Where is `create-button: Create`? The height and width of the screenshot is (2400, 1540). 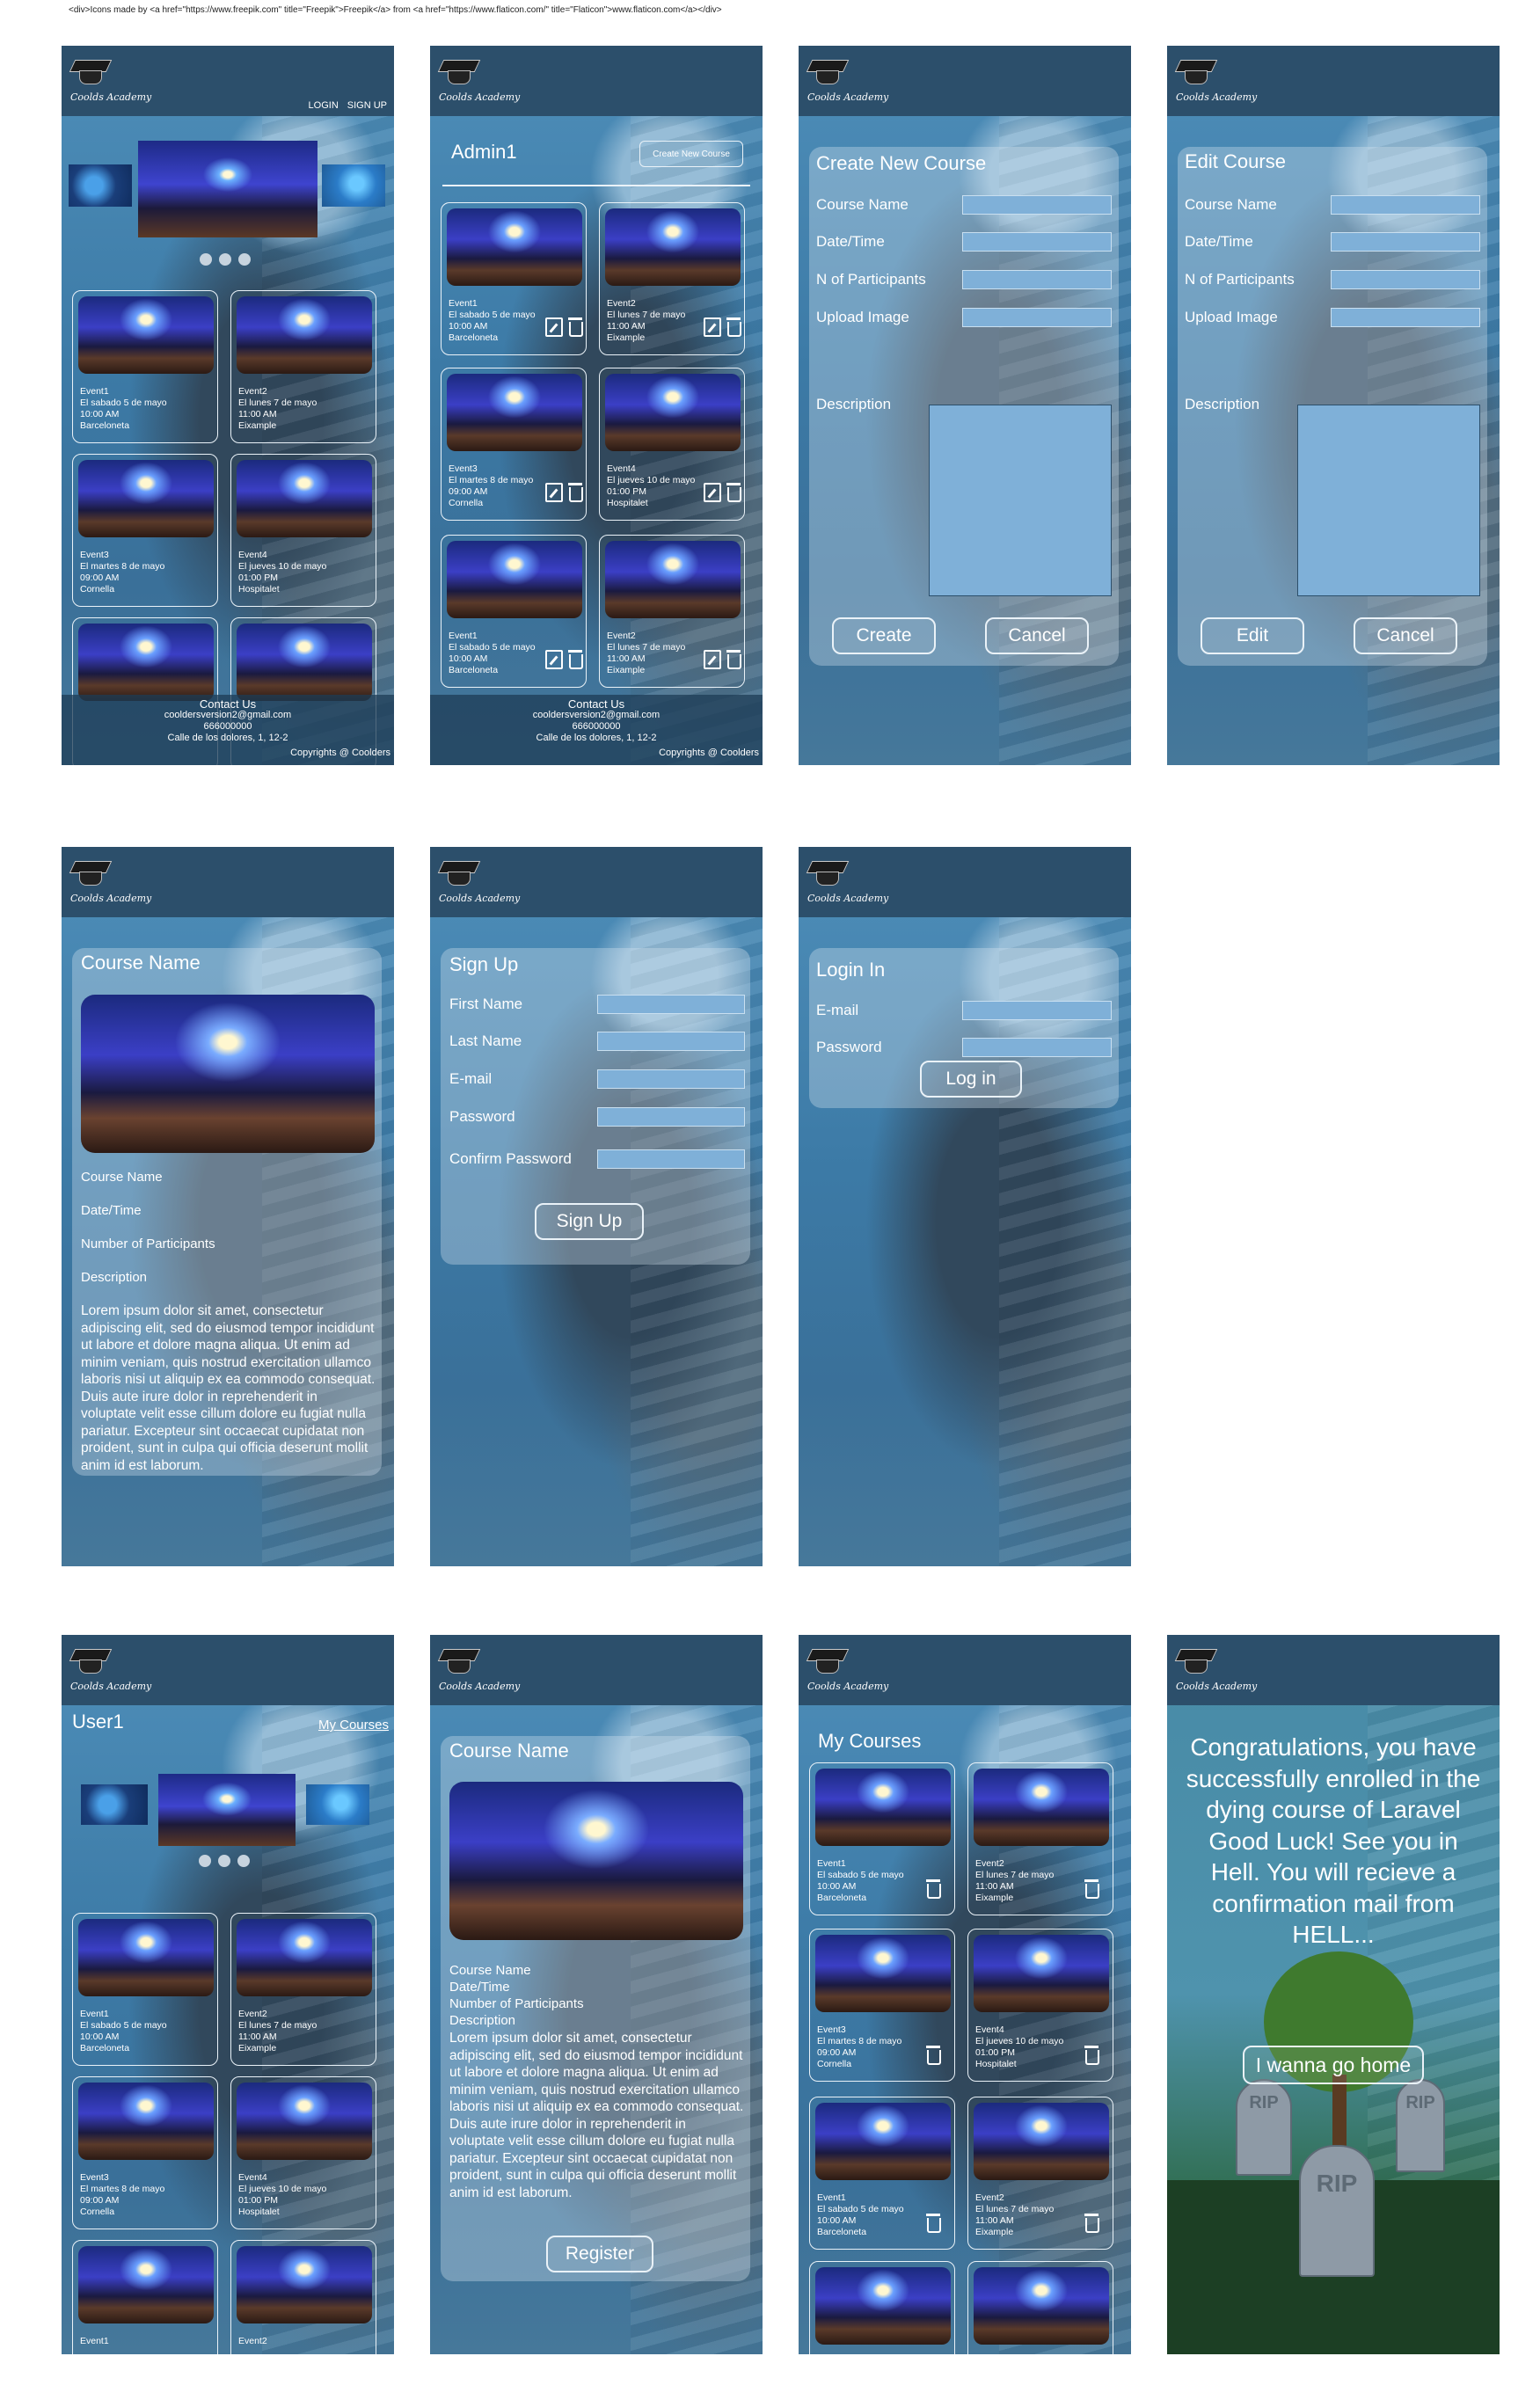
create-button: Create is located at coordinates (884, 635).